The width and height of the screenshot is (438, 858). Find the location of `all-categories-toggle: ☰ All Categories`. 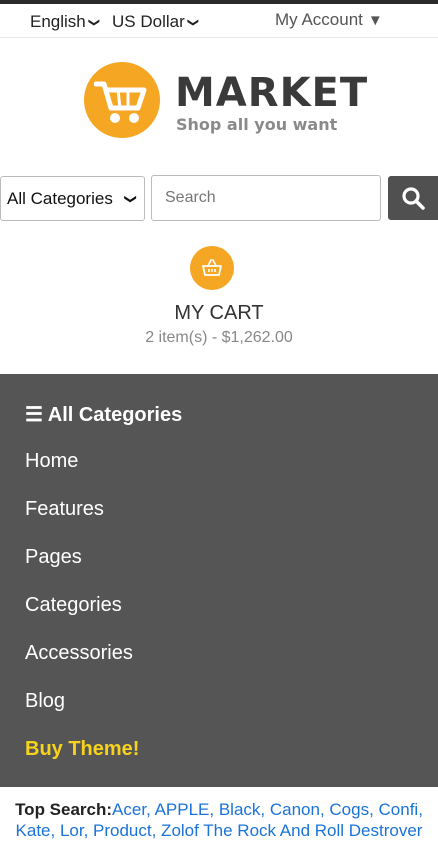

all-categories-toggle: ☰ All Categories is located at coordinates (103, 414).